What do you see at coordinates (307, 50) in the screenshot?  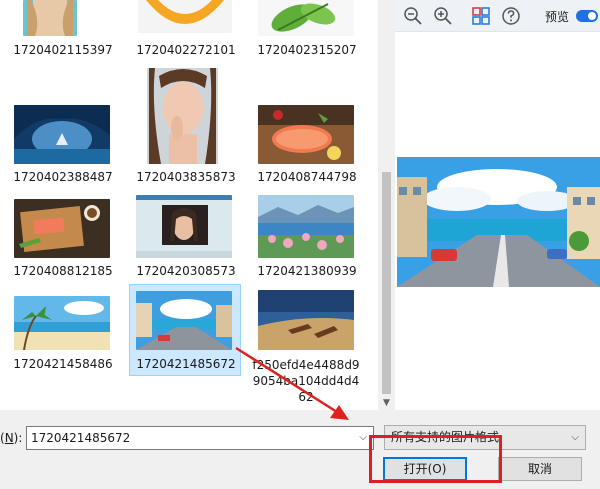 I see `file-label: 1720402315207` at bounding box center [307, 50].